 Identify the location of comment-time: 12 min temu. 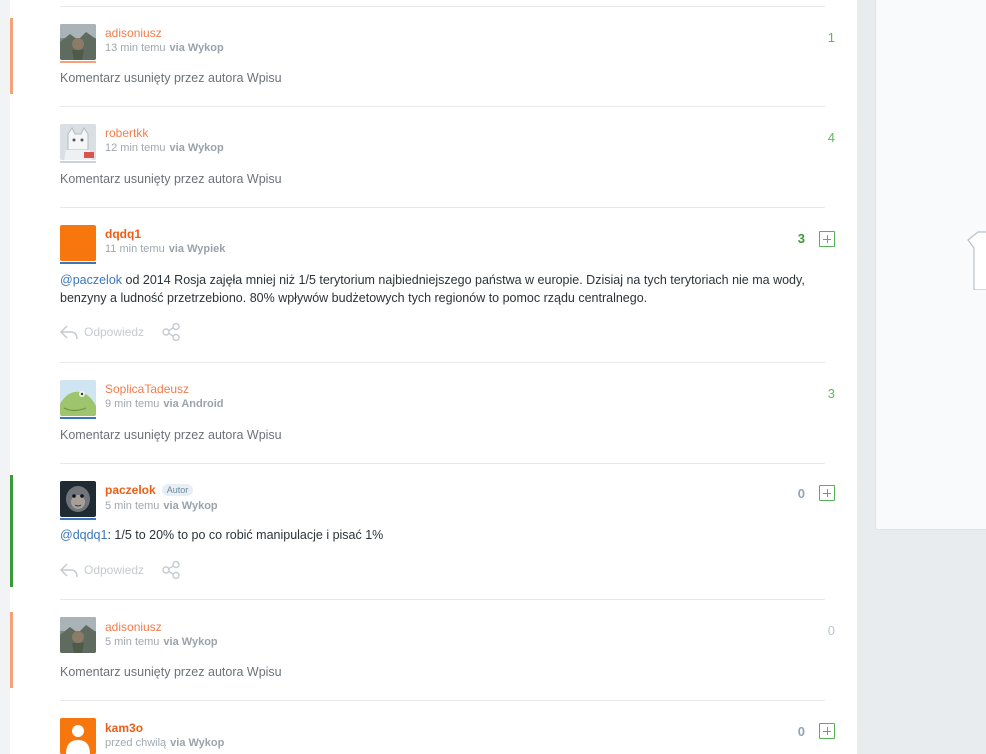
(135, 148).